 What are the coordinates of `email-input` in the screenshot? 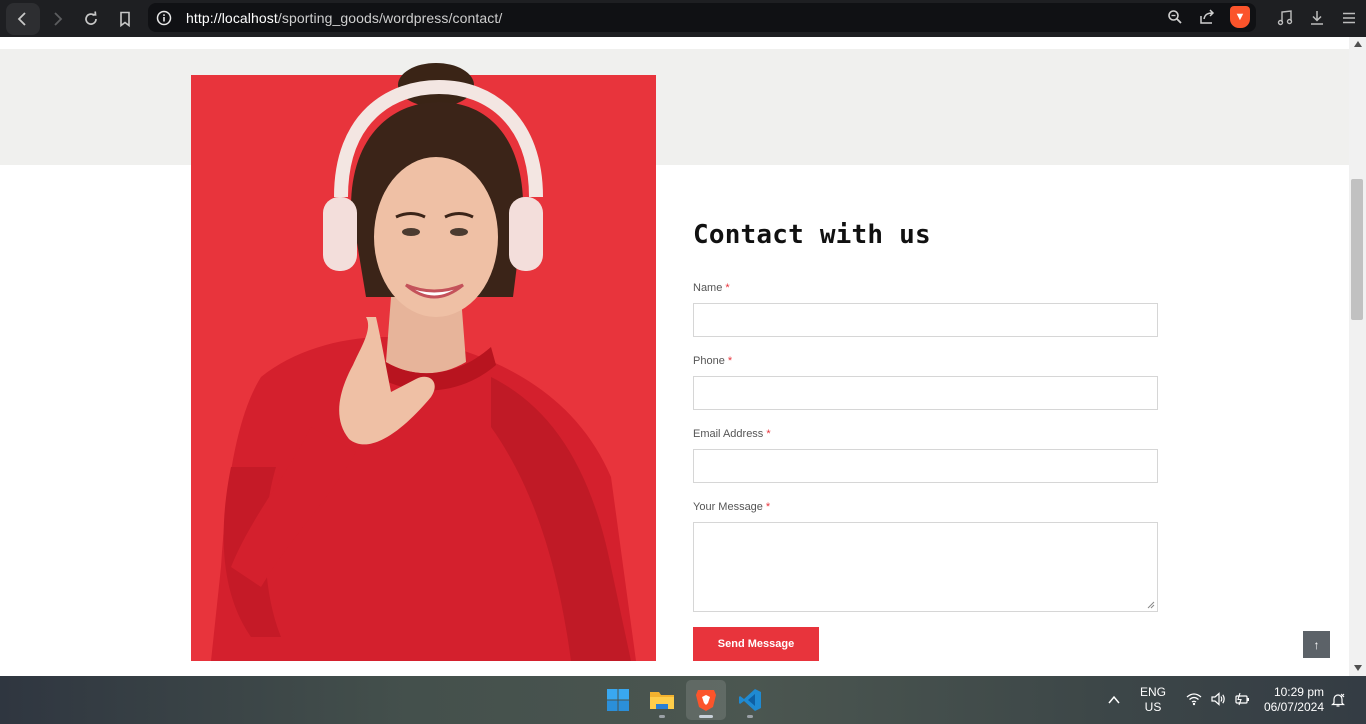 It's located at (925, 466).